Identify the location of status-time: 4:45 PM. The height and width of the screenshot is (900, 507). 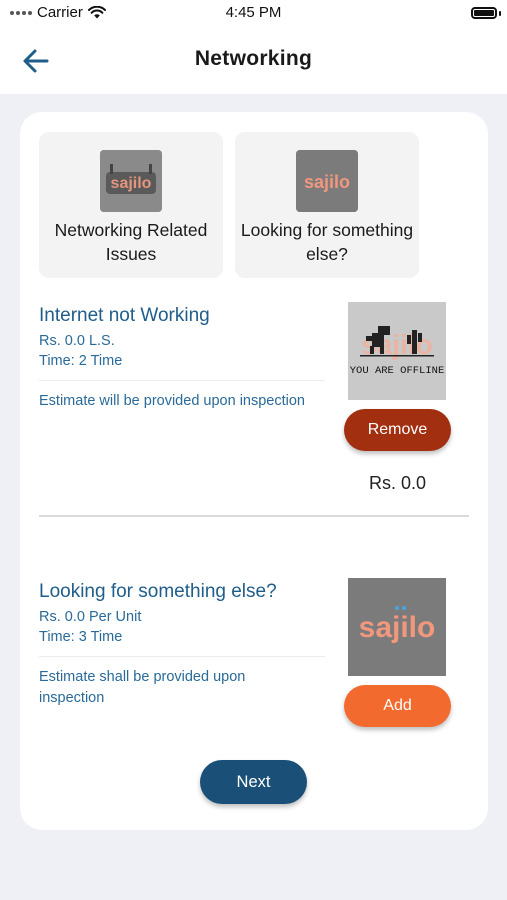
(253, 12).